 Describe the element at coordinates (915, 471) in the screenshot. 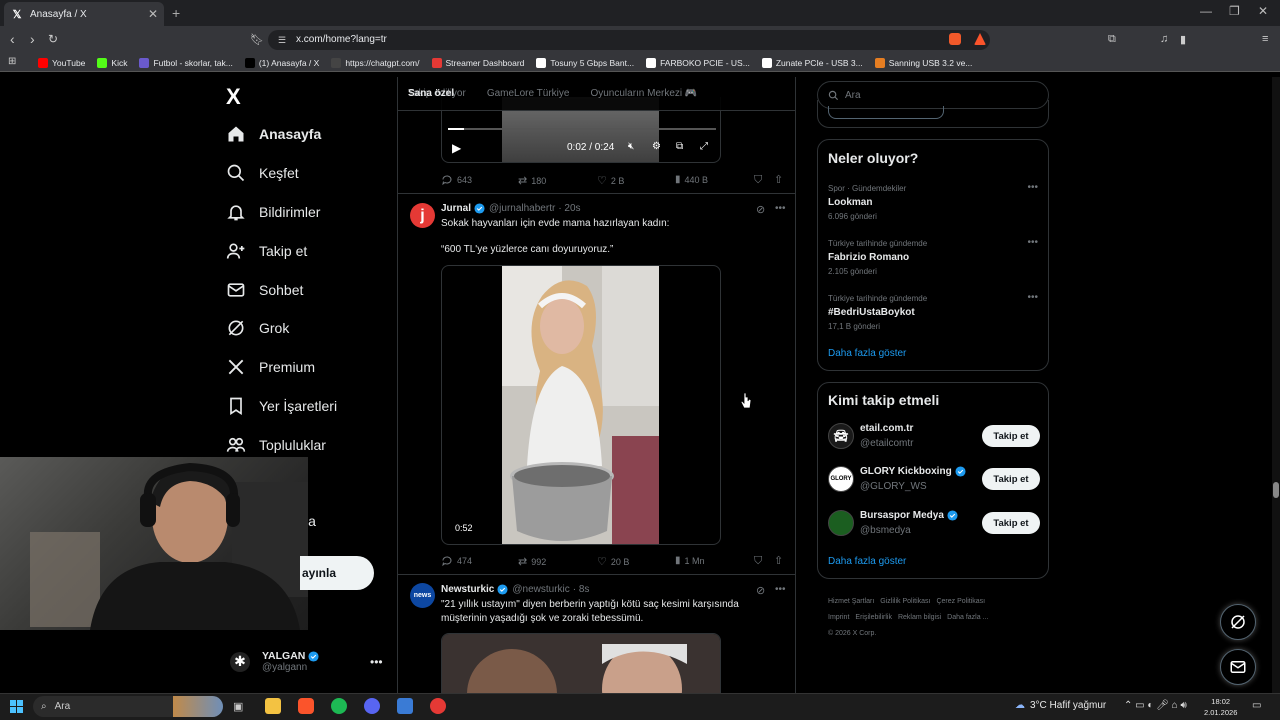

I see `suggestion-name: GLORY Kickboxing` at that location.